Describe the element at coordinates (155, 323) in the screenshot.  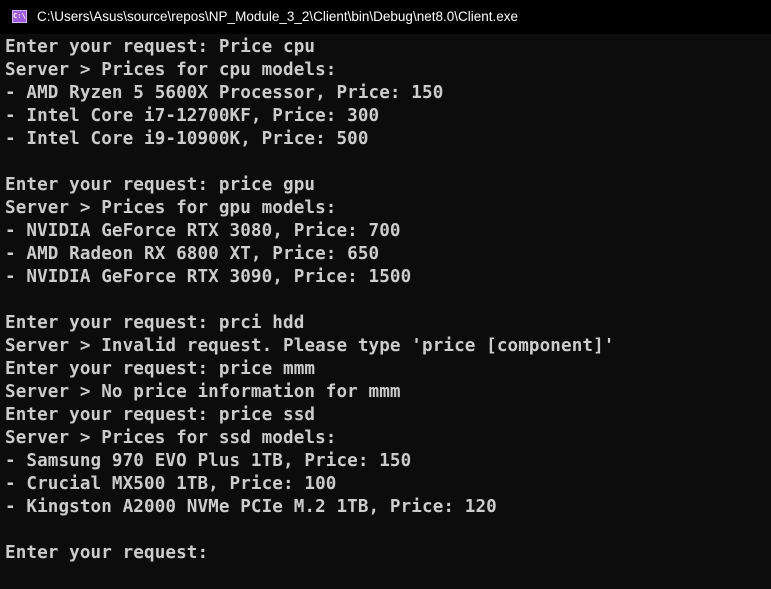
I see `console-line: Enter your request: prci hdd` at that location.